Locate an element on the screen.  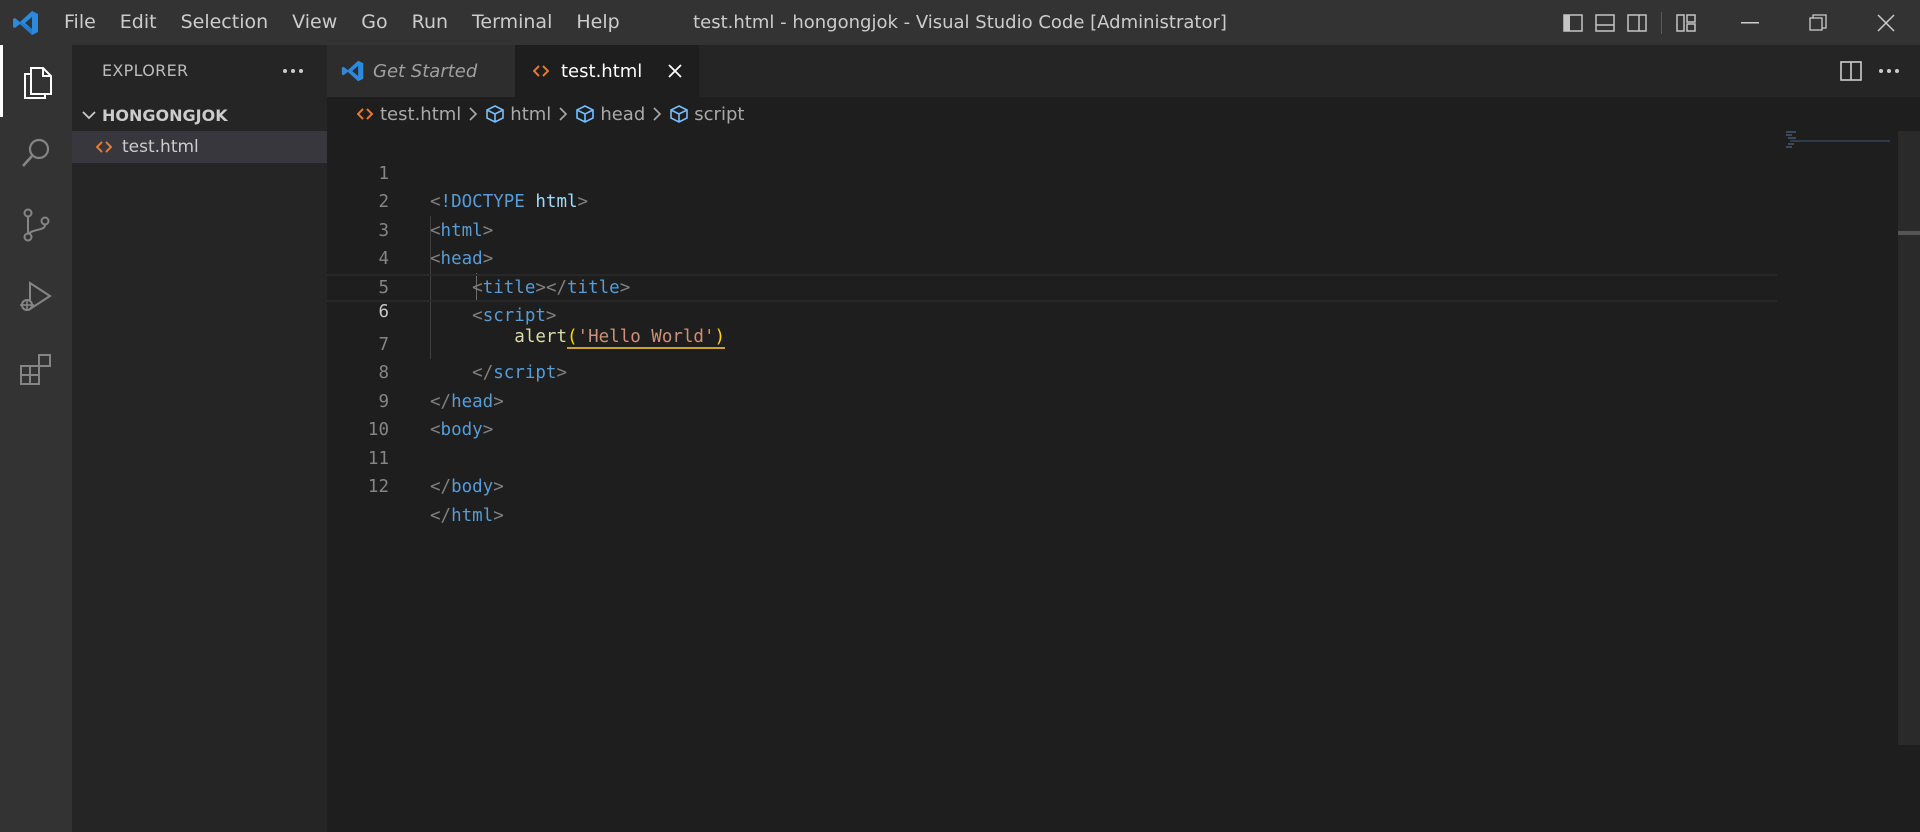
breadcrumb-label: html is located at coordinates (531, 114).